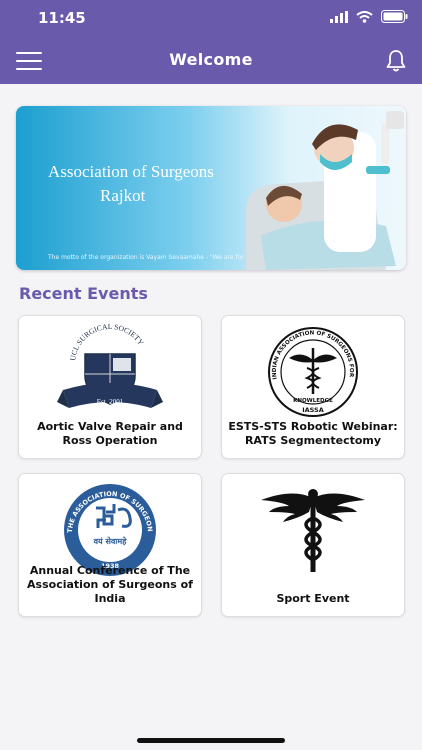 Image resolution: width=422 pixels, height=750 pixels. Describe the element at coordinates (131, 171) in the screenshot. I see `banner-title: Association of Surgeons` at that location.